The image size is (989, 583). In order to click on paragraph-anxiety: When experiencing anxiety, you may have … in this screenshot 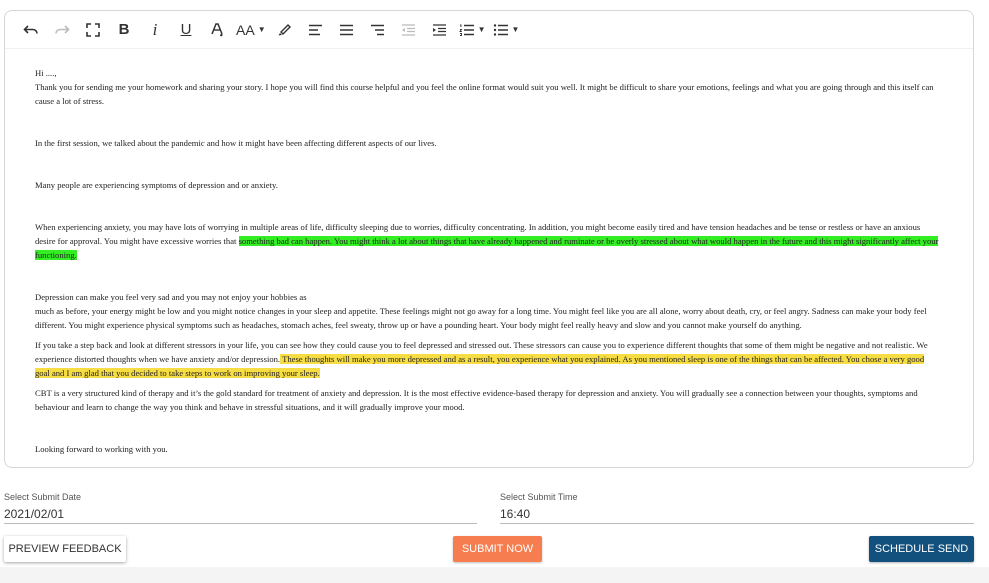, I will do `click(487, 241)`.